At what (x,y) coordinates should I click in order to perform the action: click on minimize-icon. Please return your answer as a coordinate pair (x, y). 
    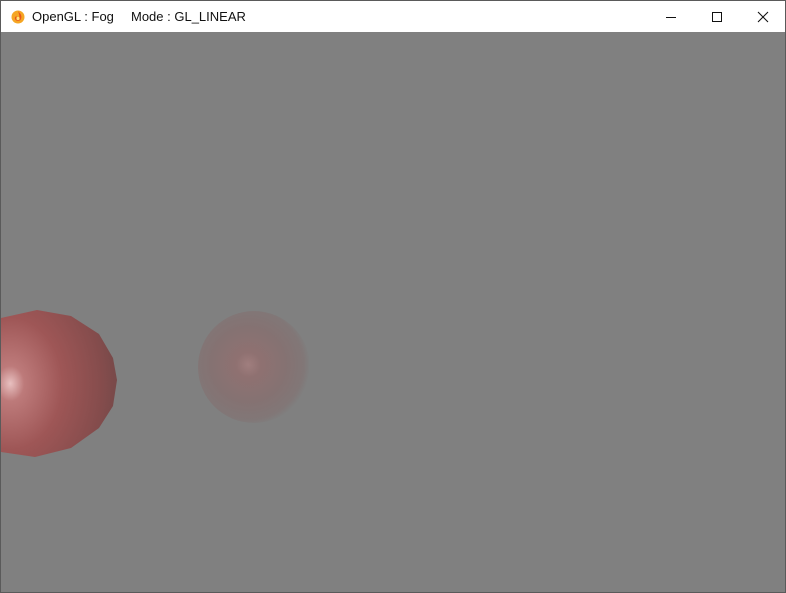
    Looking at the image, I should click on (671, 17).